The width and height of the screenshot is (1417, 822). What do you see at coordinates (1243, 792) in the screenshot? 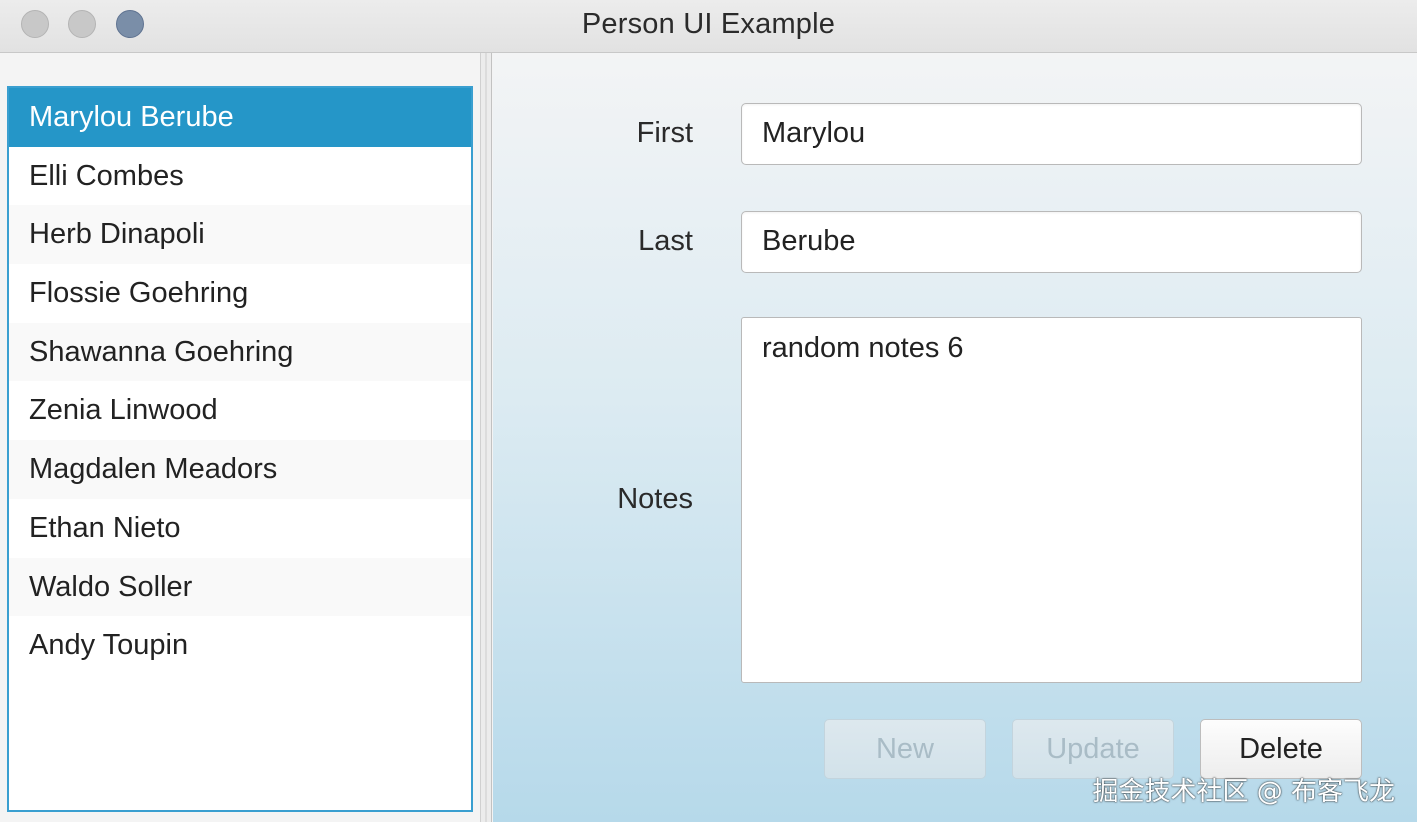
I see `watermark: 掘金技术社区 @ 布客飞龙` at bounding box center [1243, 792].